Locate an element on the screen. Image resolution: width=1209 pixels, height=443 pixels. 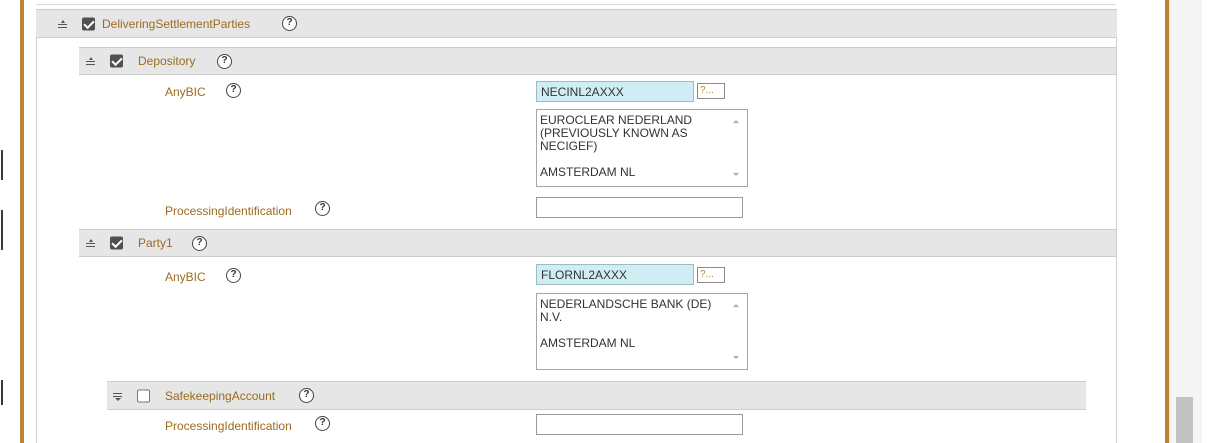
section-header-delivering-settlement-parties: DeliveringSettlementParties ? is located at coordinates (576, 23).